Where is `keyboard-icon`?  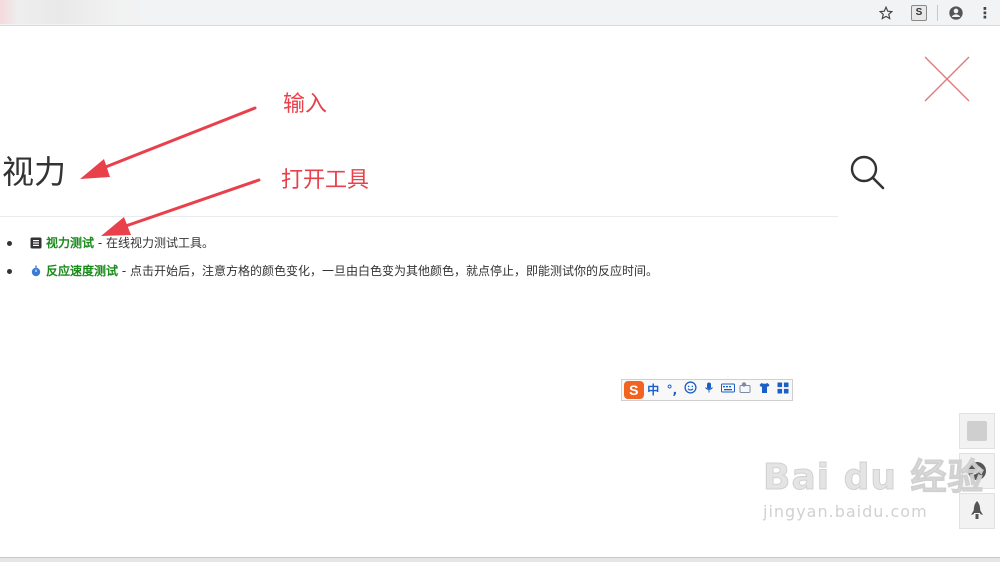
keyboard-icon is located at coordinates (728, 390).